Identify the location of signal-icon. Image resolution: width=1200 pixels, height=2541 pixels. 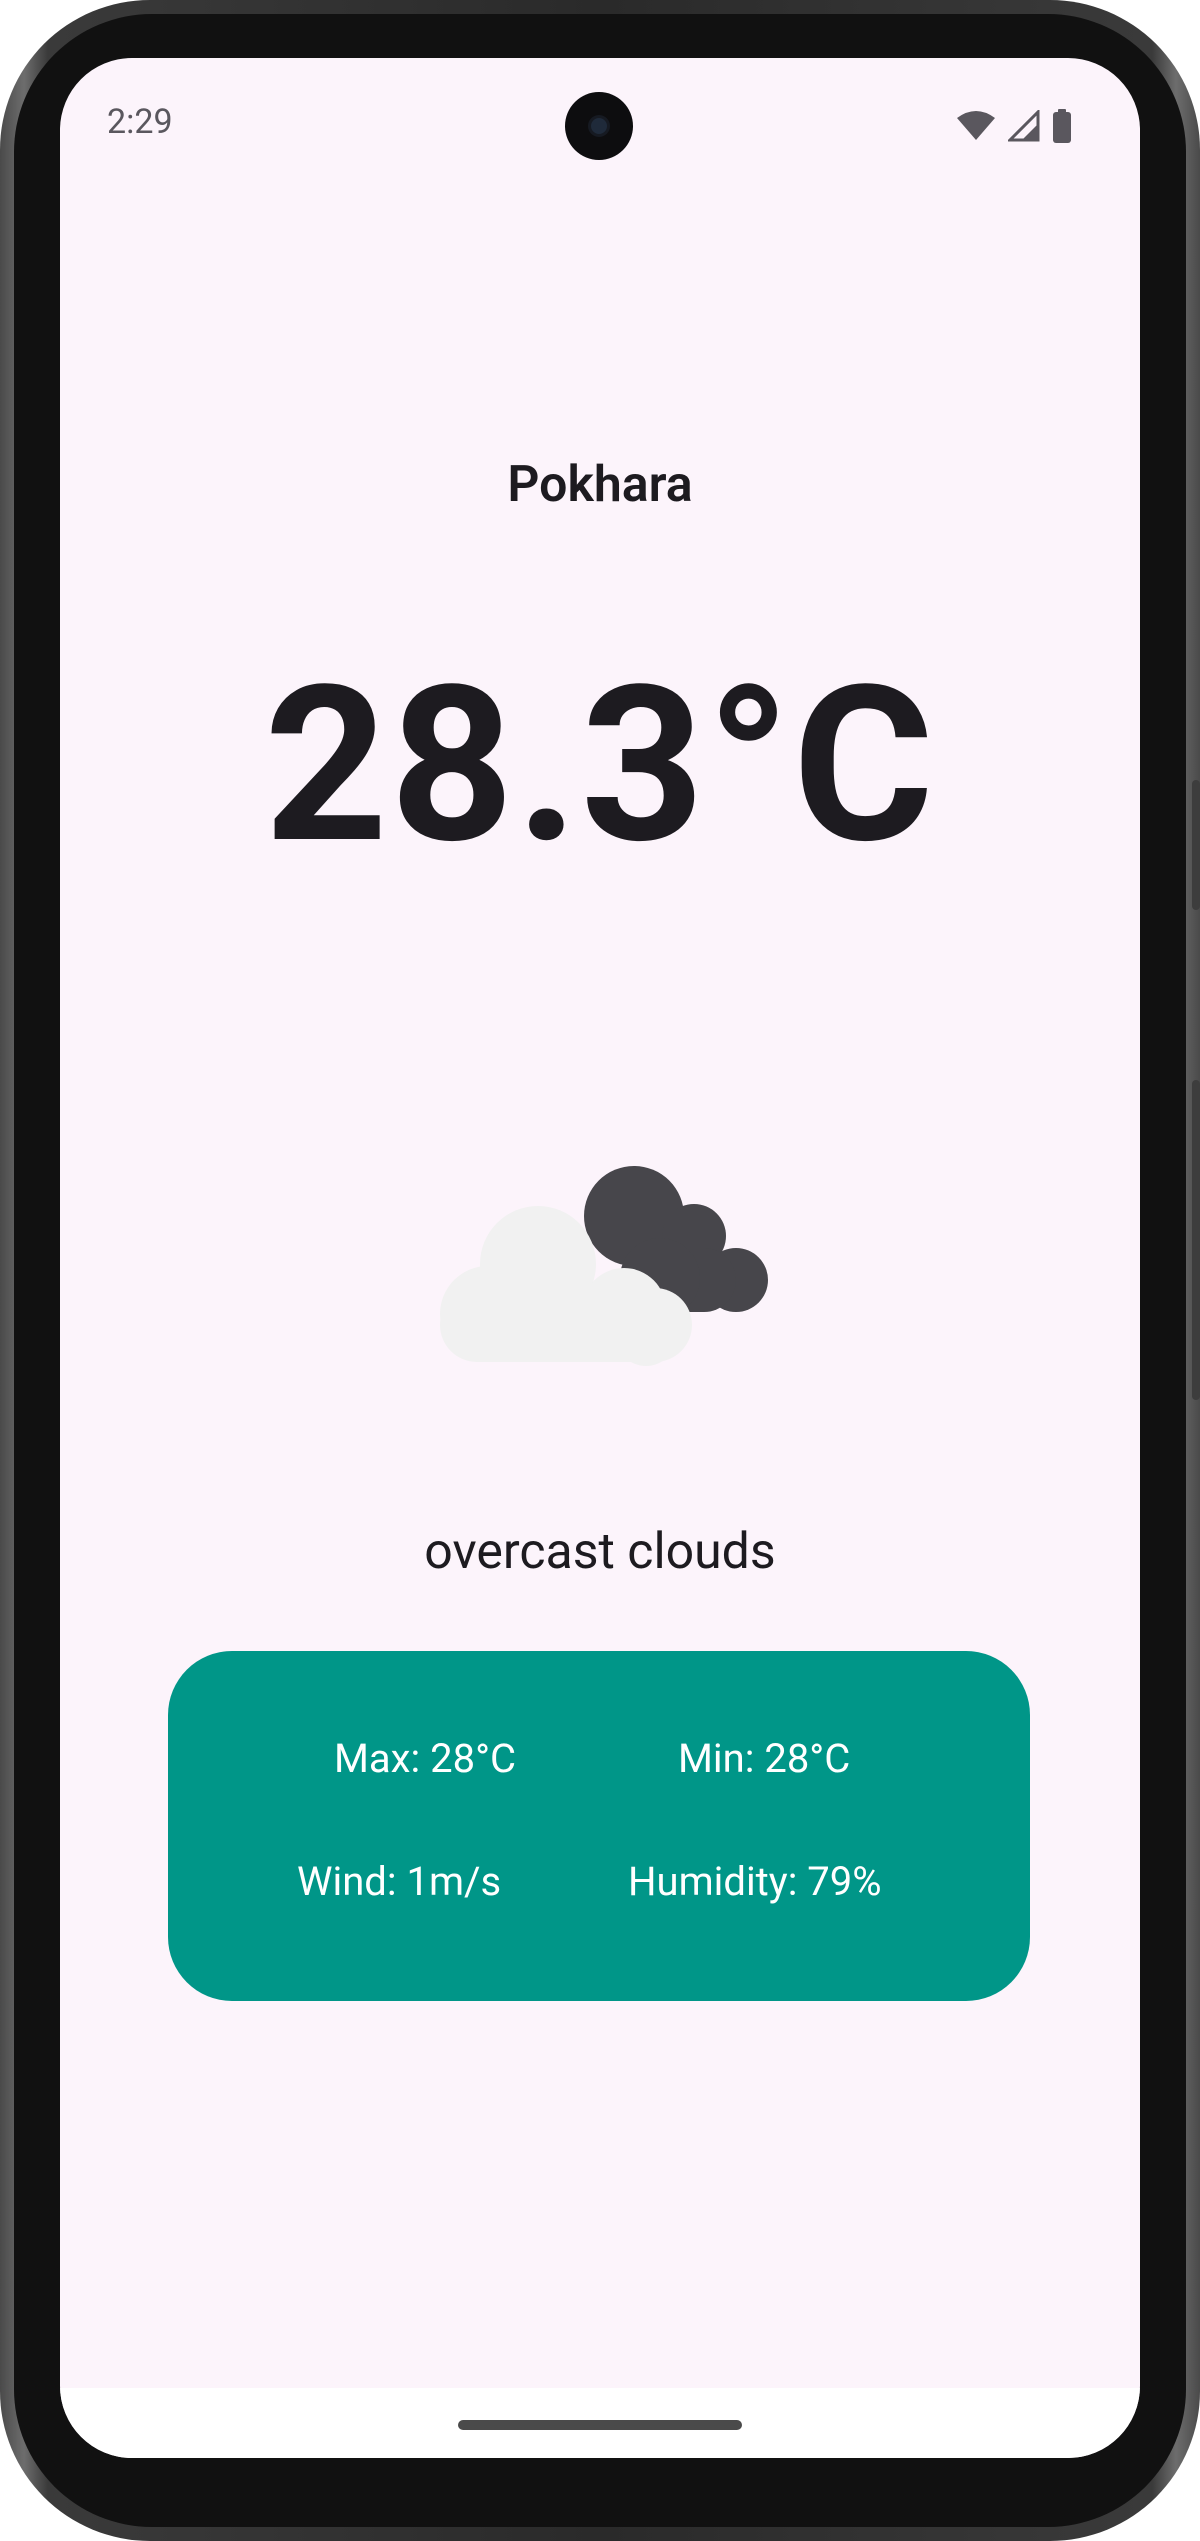
(1024, 126).